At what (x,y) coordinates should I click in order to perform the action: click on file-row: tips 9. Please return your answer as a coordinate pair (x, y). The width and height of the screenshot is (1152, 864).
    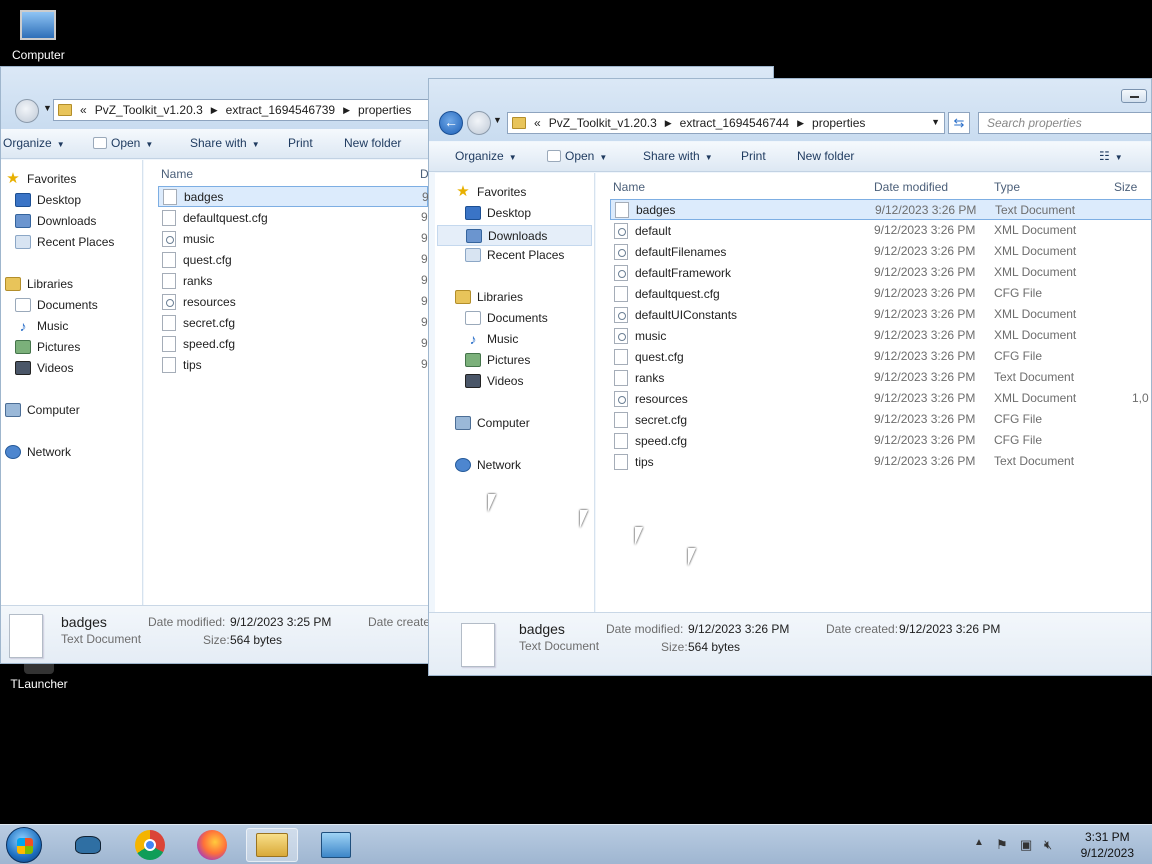
    Looking at the image, I should click on (293, 364).